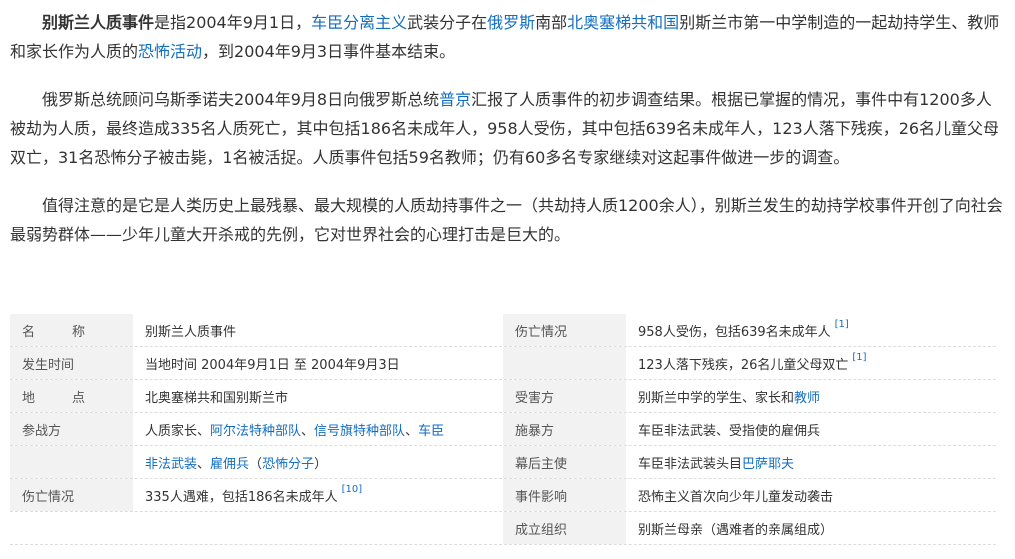 The image size is (1015, 559). Describe the element at coordinates (171, 462) in the screenshot. I see `link-chechen-militants: 非法武装` at that location.